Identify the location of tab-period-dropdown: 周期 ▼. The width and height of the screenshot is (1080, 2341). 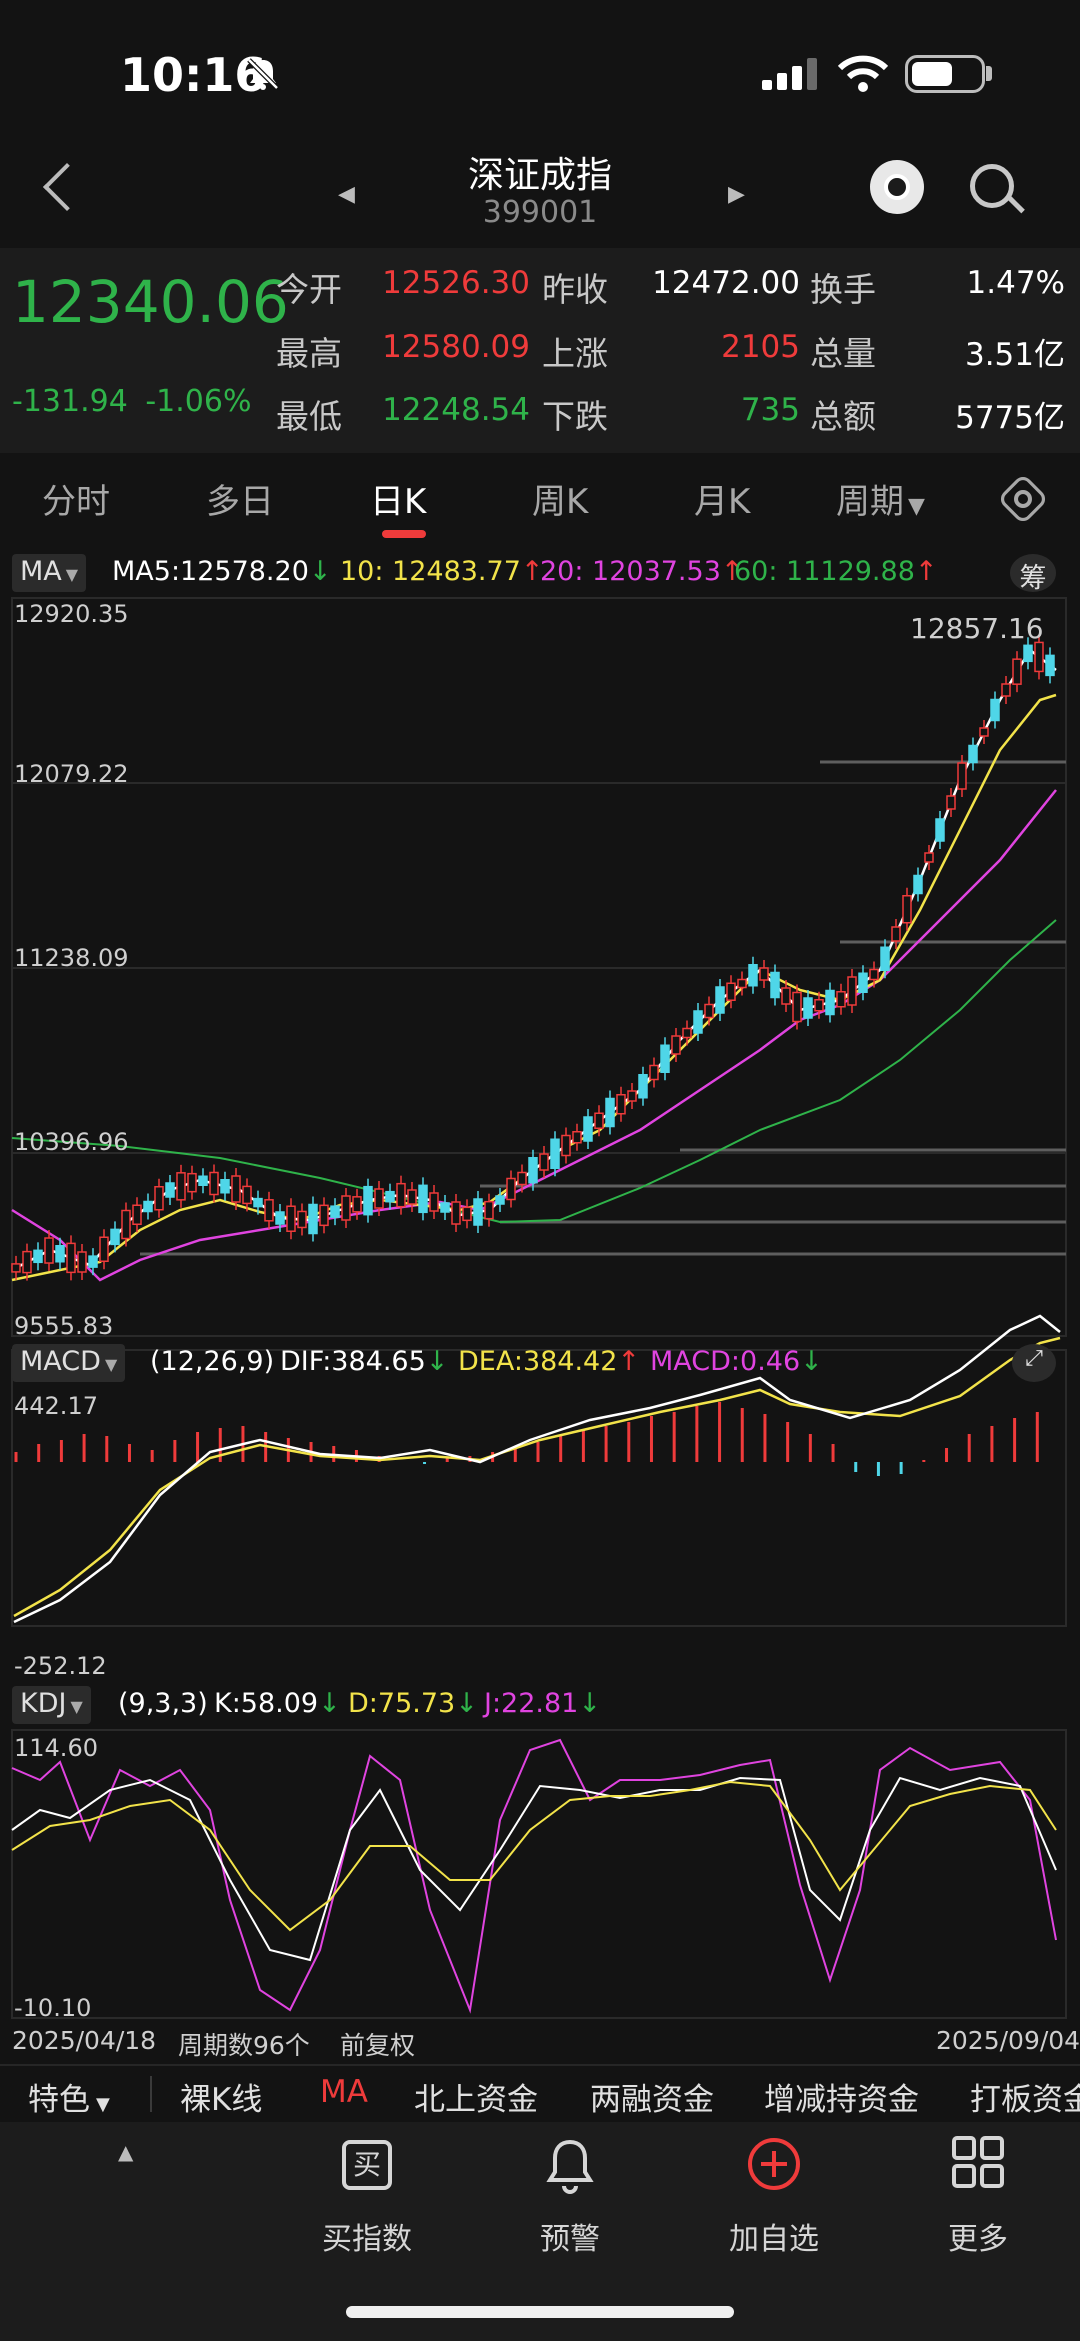
(880, 498).